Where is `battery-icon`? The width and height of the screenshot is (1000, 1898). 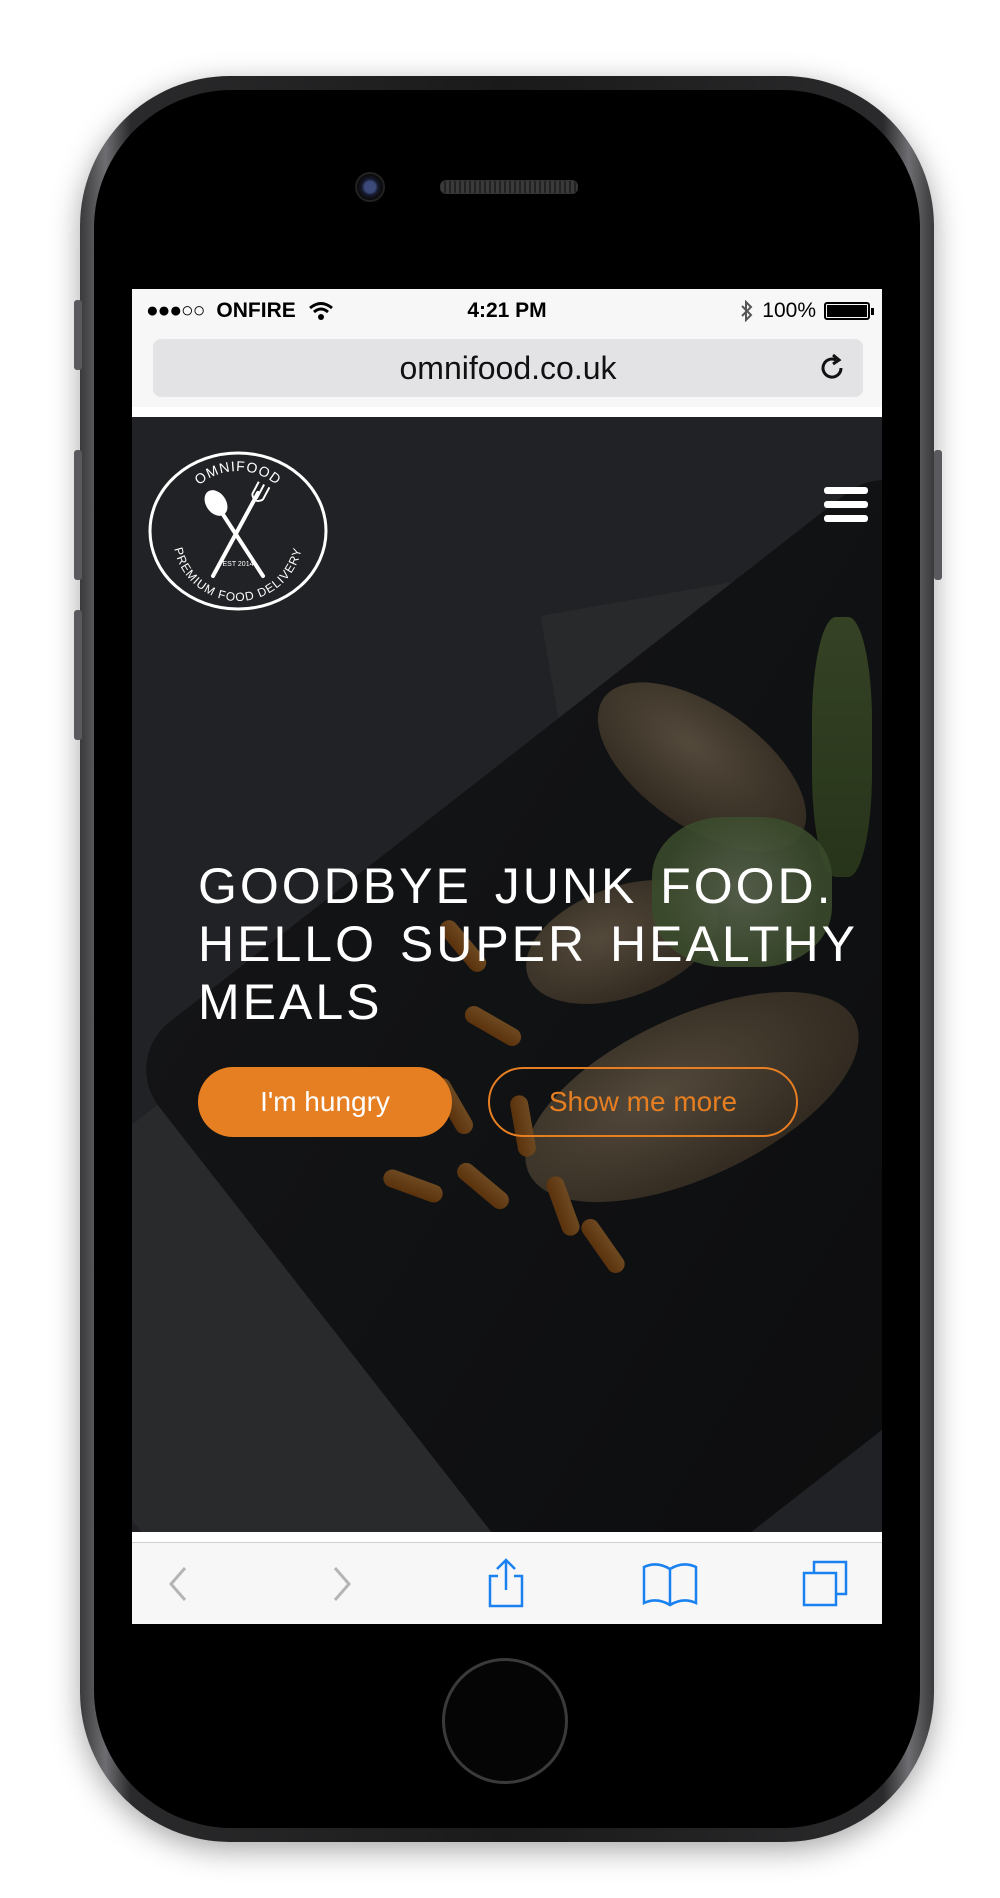 battery-icon is located at coordinates (849, 311).